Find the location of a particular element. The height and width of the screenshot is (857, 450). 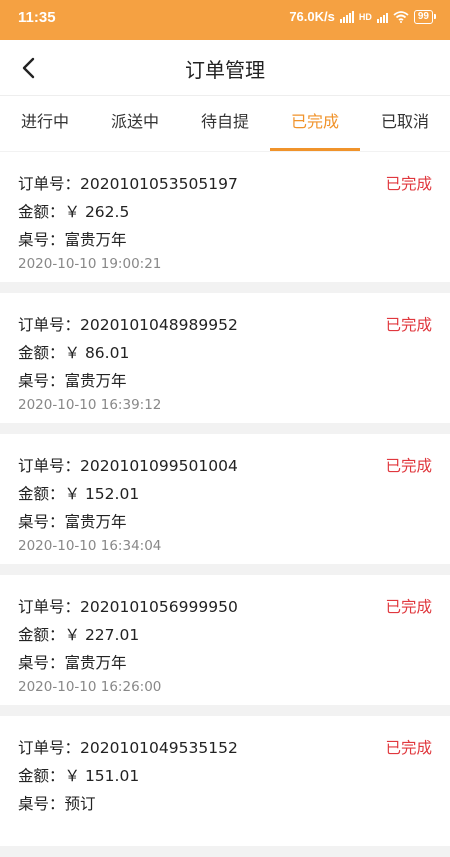

network-speed: 76.0K/s is located at coordinates (312, 16).